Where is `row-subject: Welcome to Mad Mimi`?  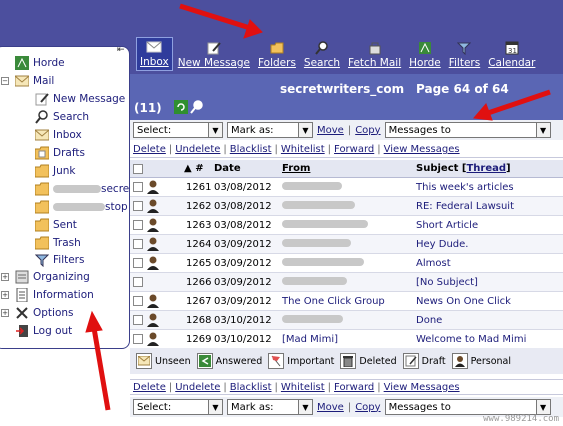
row-subject: Welcome to Mad Mimi is located at coordinates (471, 339).